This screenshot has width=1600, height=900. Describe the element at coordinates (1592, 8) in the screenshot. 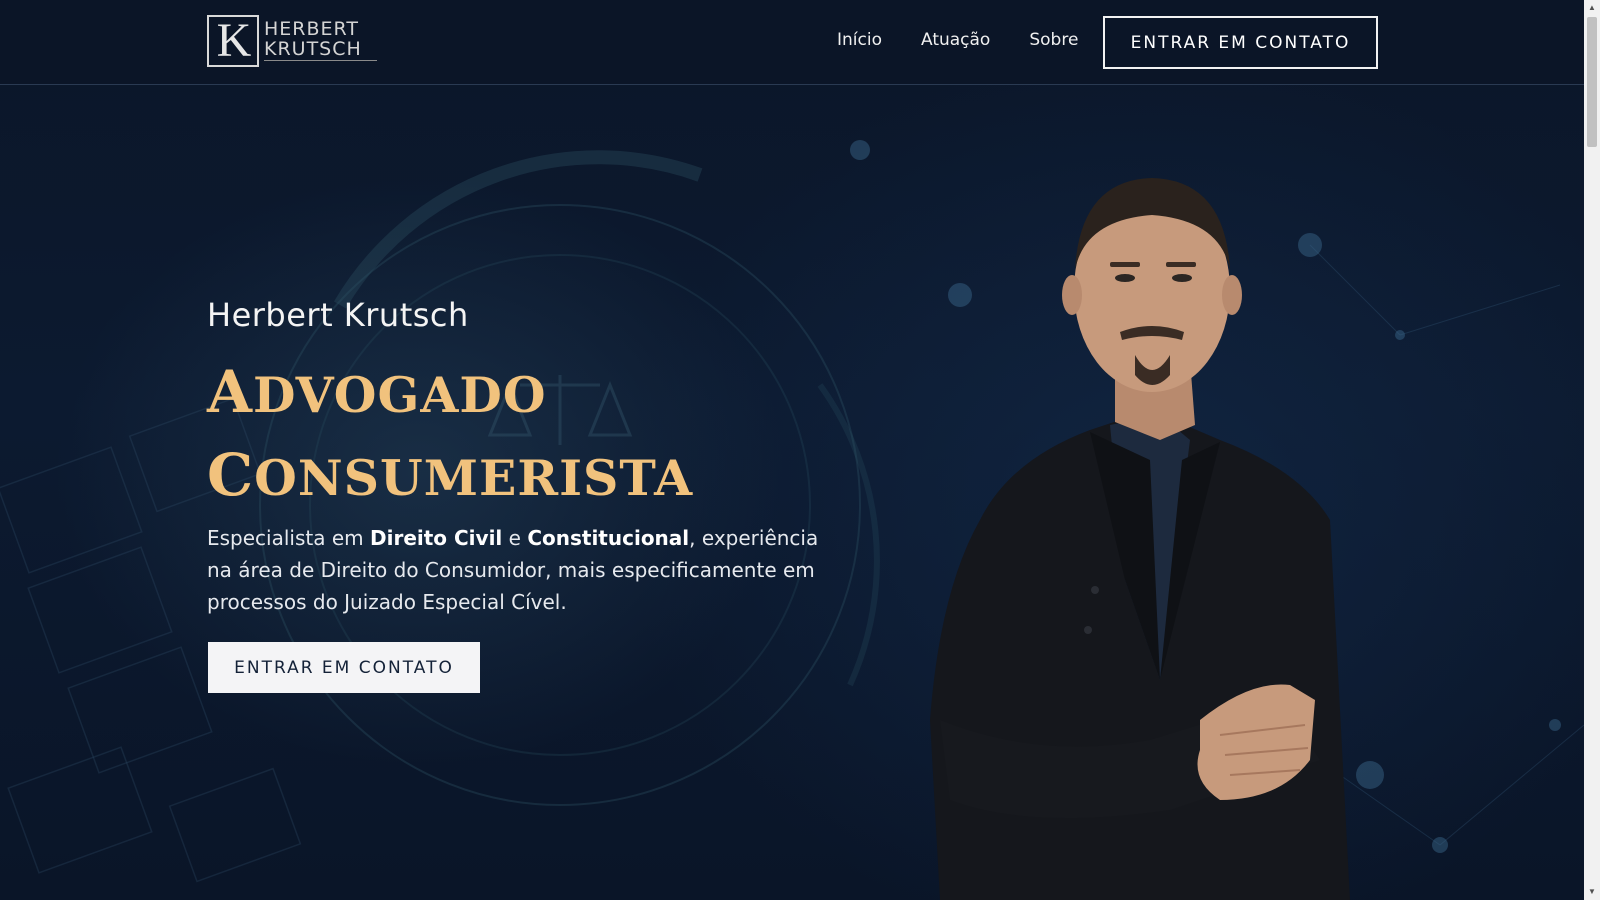

I see `scroll-up-arrow-icon: ▲` at that location.